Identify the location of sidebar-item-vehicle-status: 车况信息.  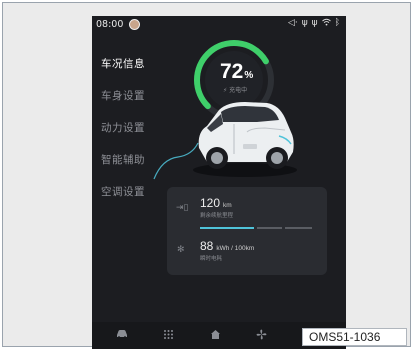
(123, 63).